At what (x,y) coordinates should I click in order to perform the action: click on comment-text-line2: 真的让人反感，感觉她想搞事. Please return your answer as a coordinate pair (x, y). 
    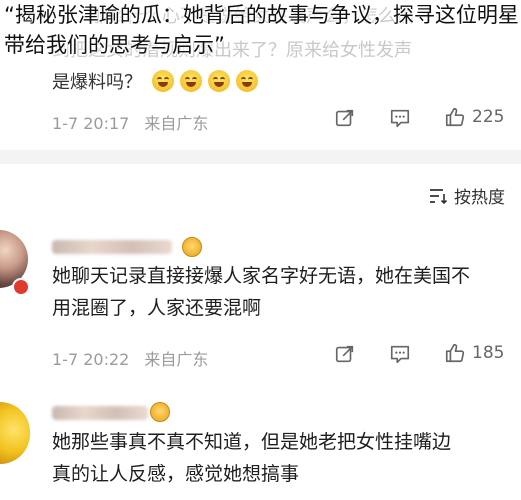
    Looking at the image, I should click on (176, 474).